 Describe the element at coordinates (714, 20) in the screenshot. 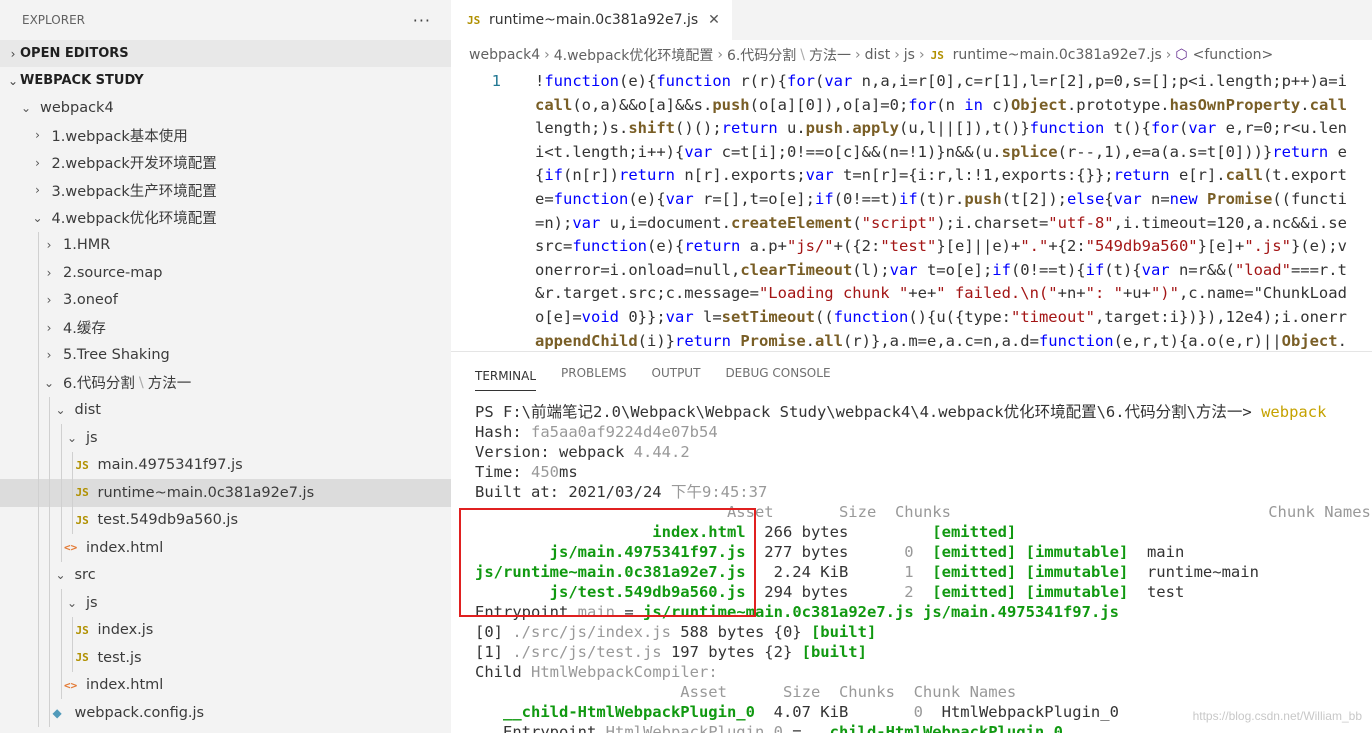

I see `close-icon: ✕` at that location.